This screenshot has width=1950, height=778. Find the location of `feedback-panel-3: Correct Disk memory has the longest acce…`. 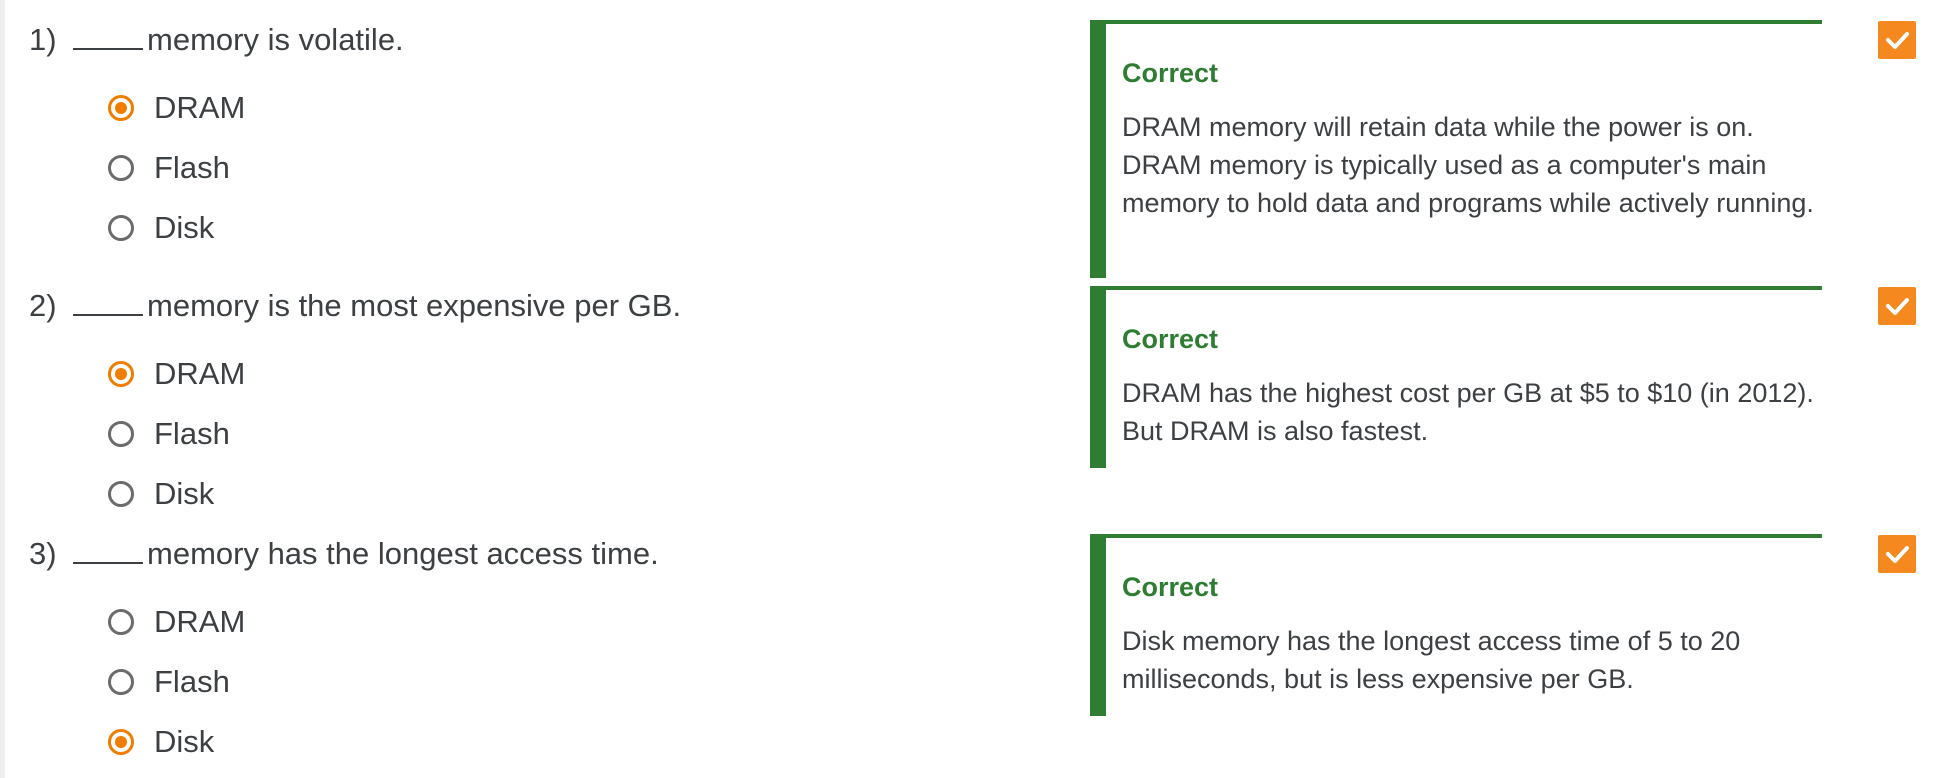

feedback-panel-3: Correct Disk memory has the longest acce… is located at coordinates (1456, 625).